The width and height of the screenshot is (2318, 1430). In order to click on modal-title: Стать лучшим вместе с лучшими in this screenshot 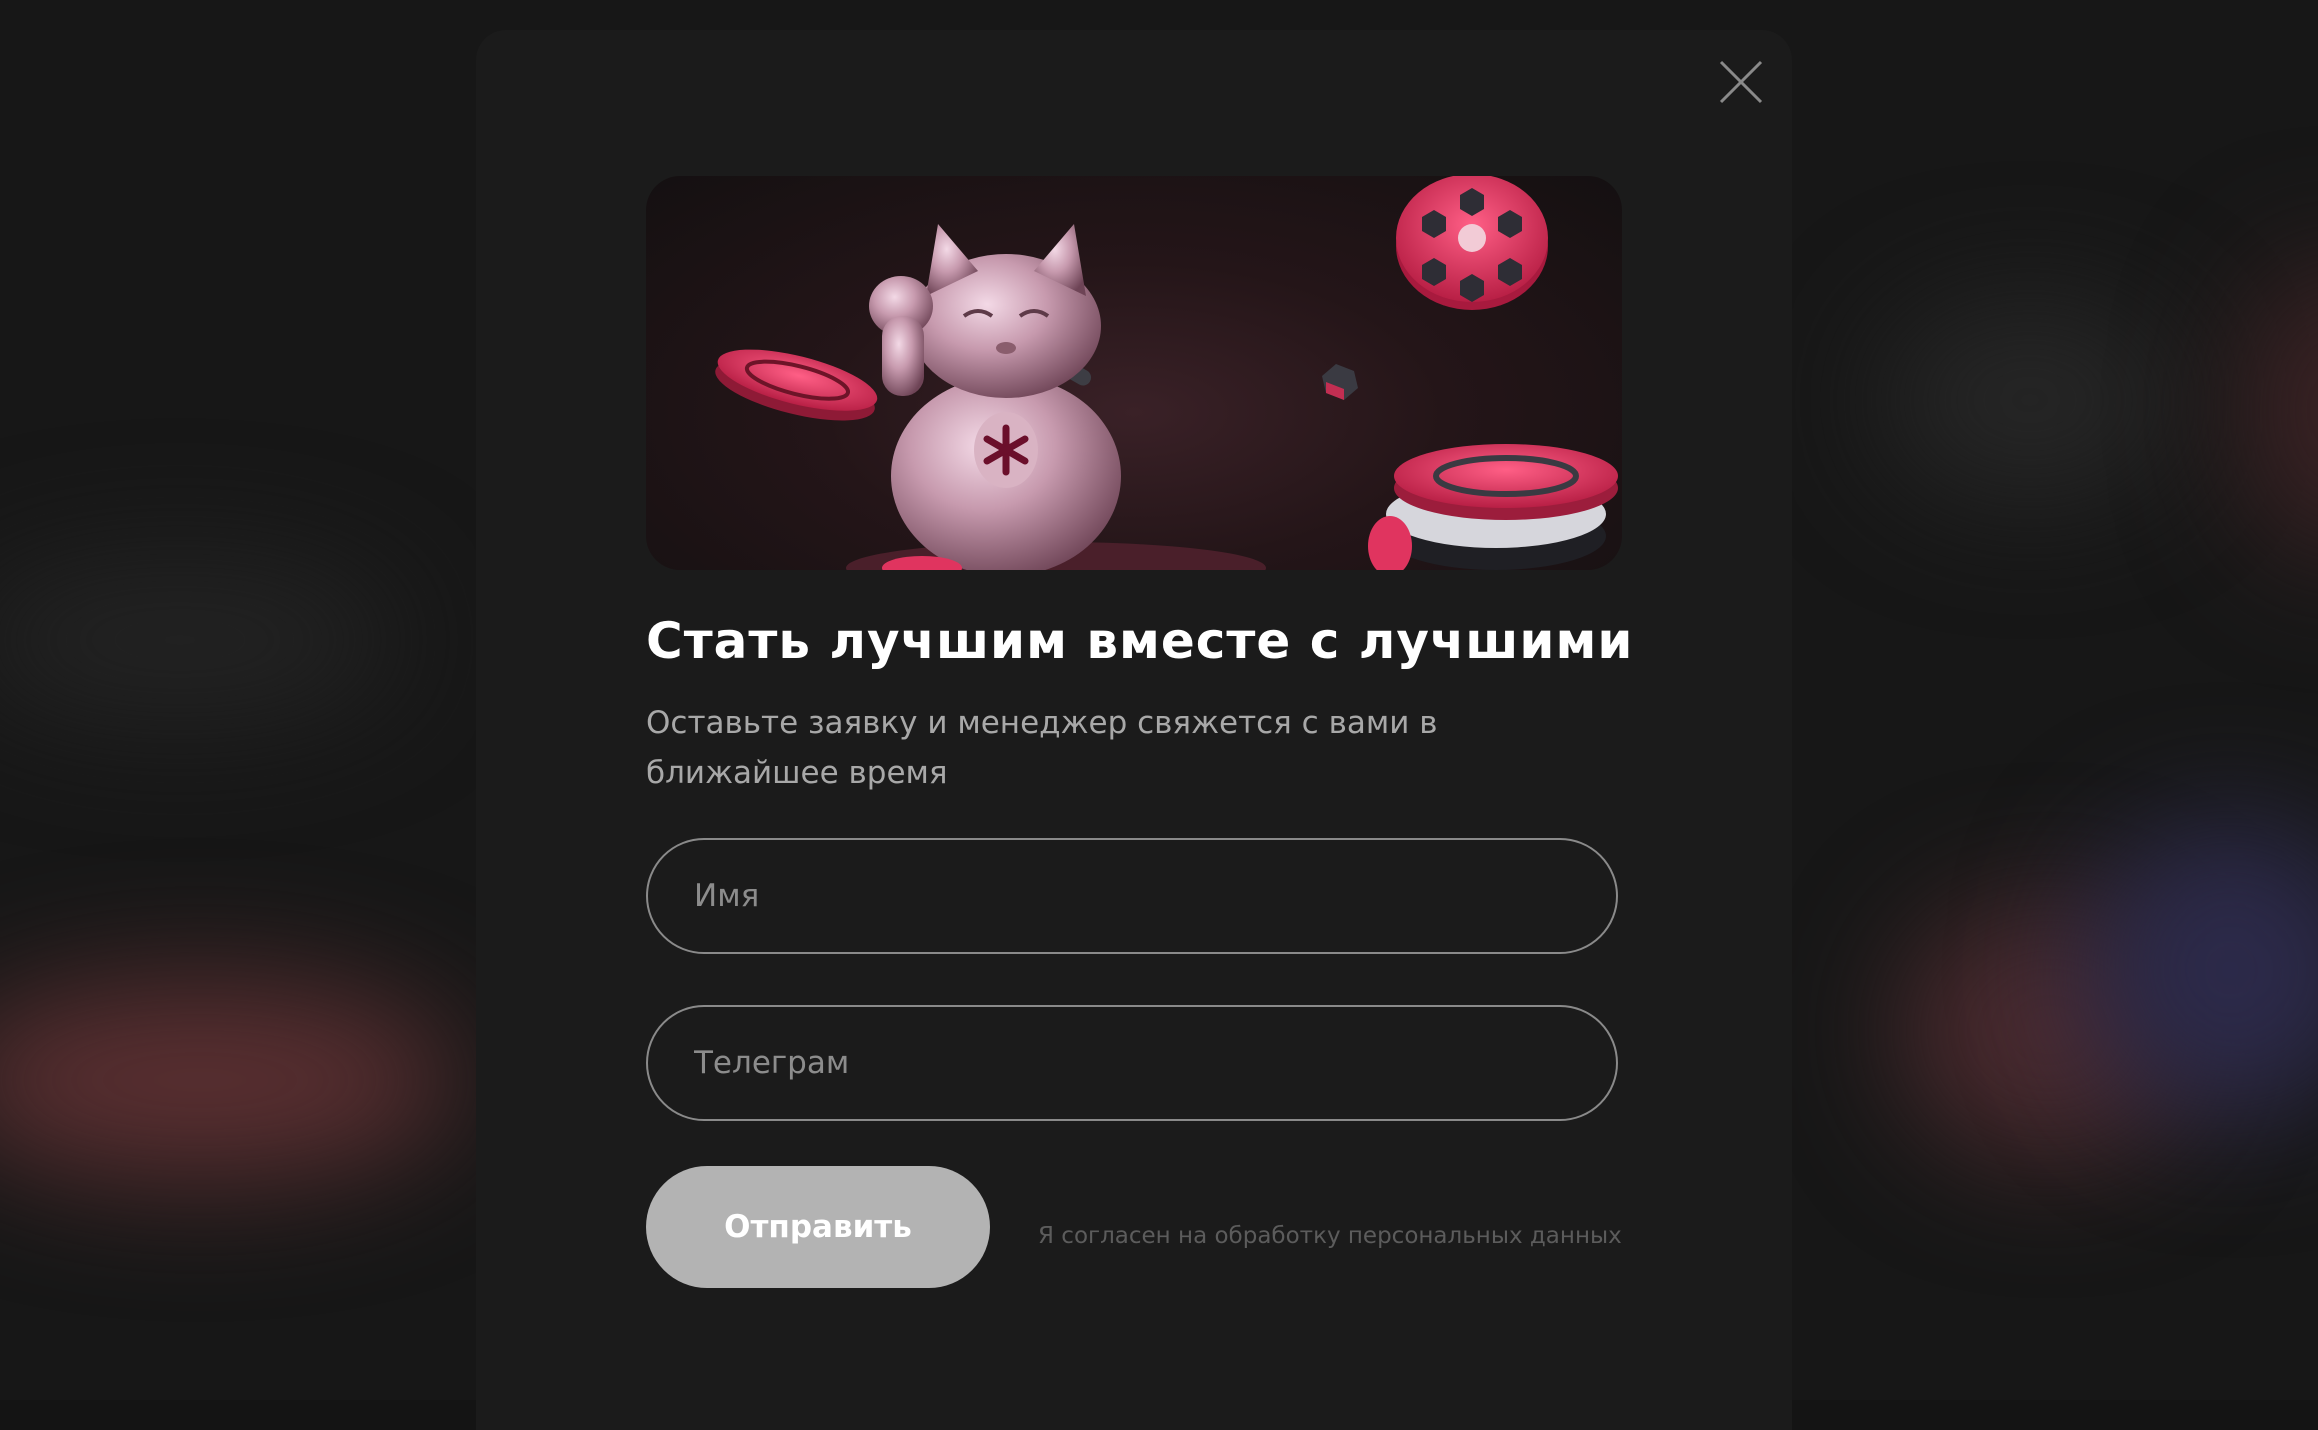, I will do `click(1140, 641)`.